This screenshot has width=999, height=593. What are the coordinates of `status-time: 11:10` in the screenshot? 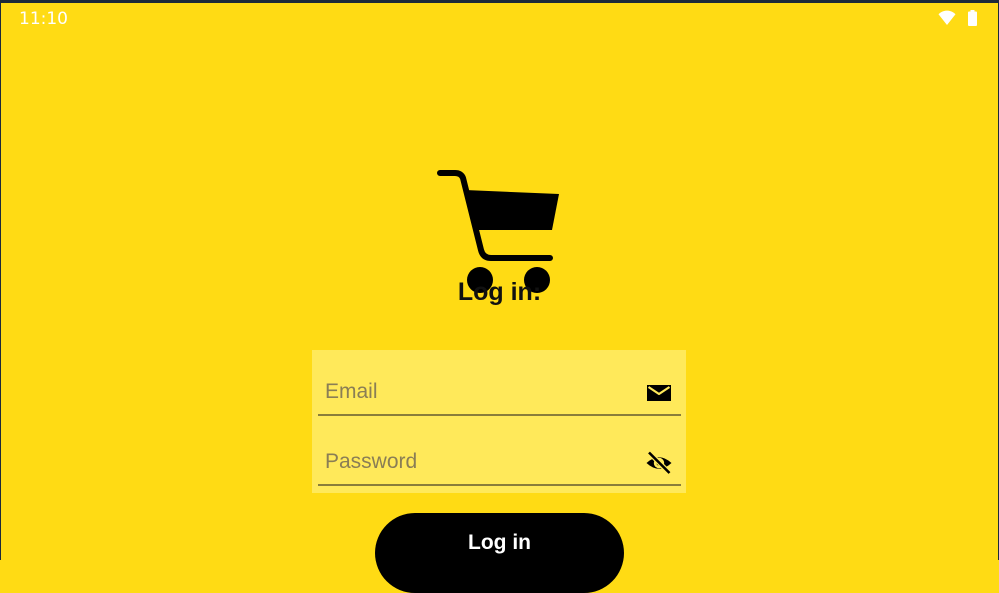 It's located at (43, 19).